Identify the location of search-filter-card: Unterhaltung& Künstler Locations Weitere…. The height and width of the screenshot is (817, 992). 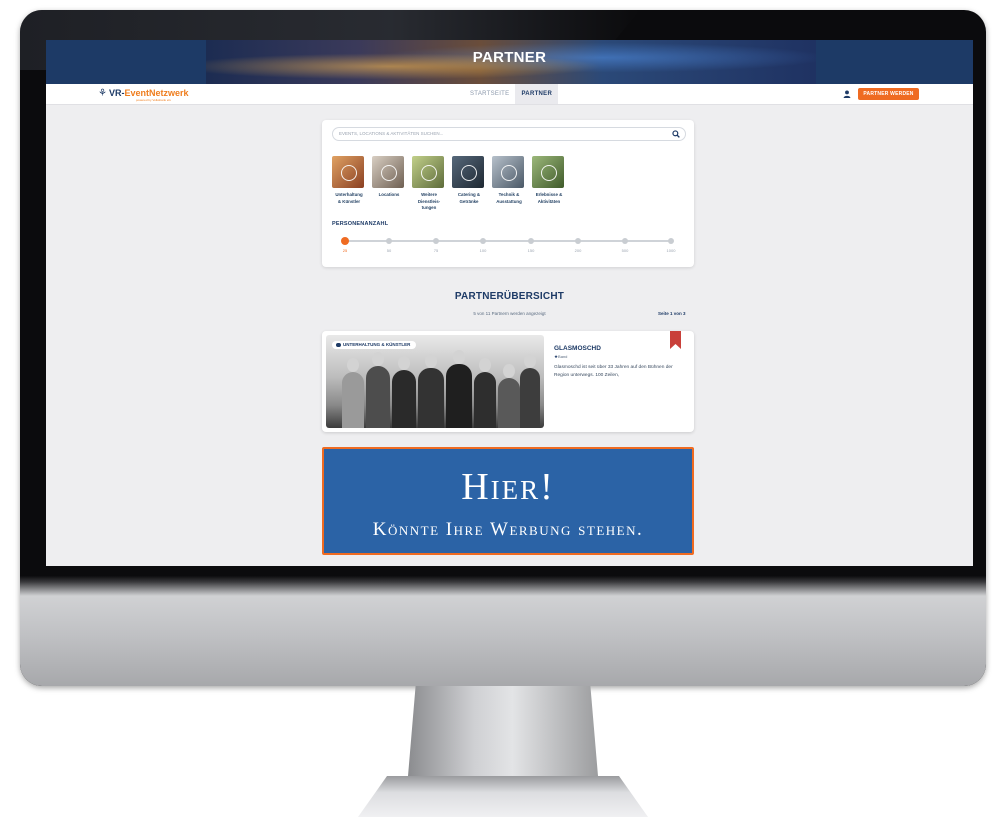
(508, 193).